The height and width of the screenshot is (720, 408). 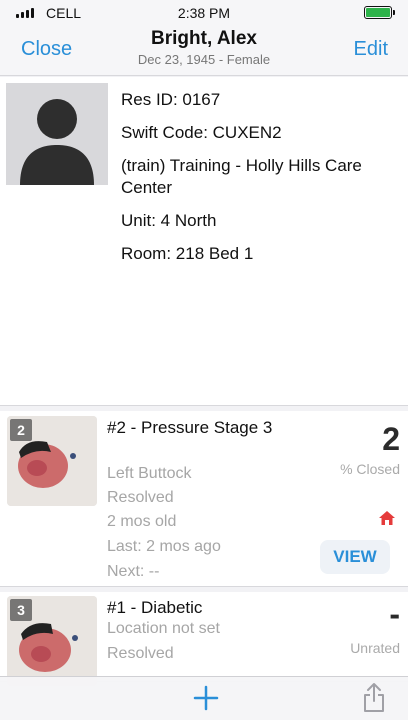 What do you see at coordinates (190, 427) in the screenshot?
I see `wound-title: #2 - Pressure Stage 3` at bounding box center [190, 427].